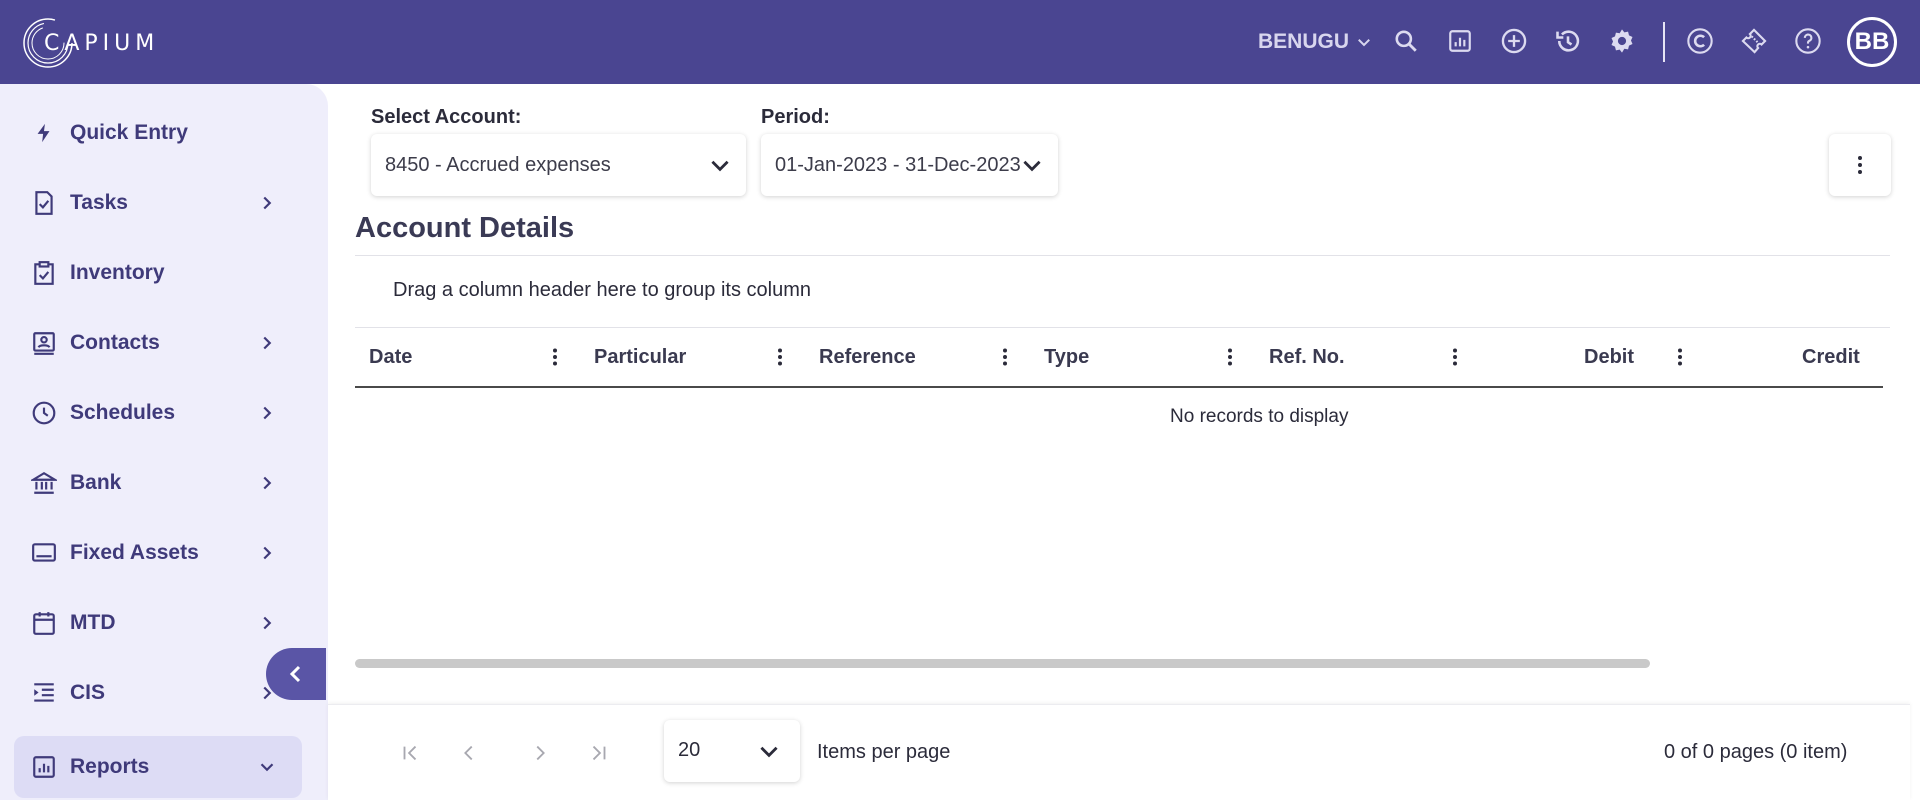 This screenshot has width=1920, height=800. What do you see at coordinates (898, 164) in the screenshot?
I see `period-select-value: 01-Jan-2023 - 31-Dec-2023` at bounding box center [898, 164].